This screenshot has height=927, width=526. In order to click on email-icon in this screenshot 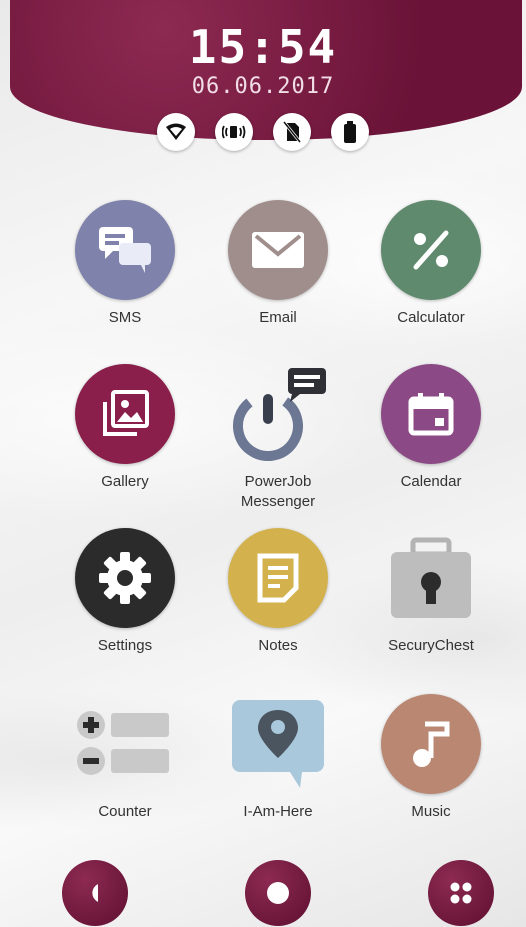, I will do `click(278, 250)`.